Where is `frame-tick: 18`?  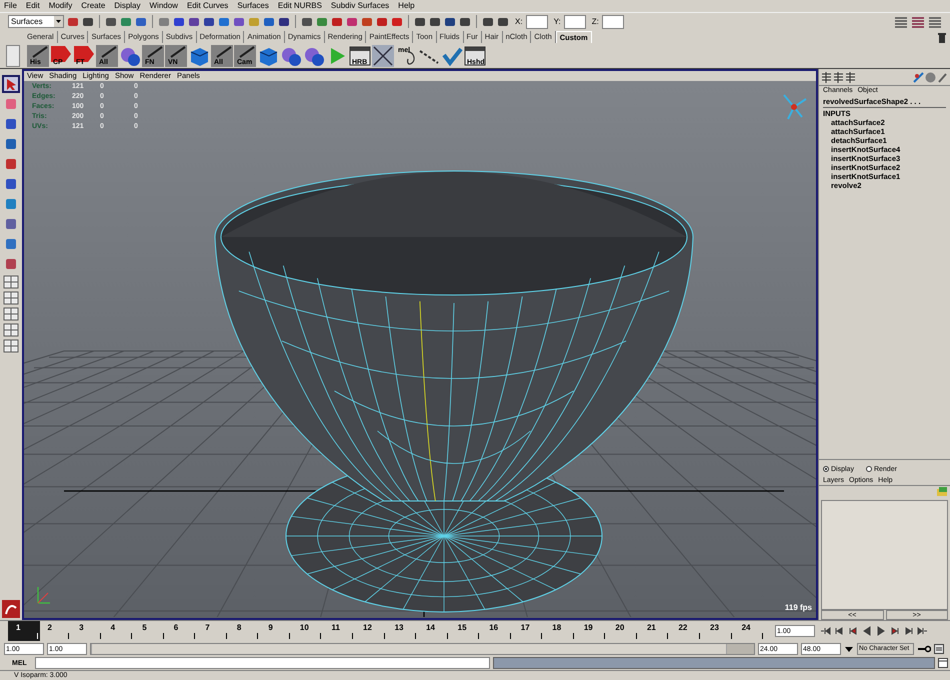
frame-tick: 18 is located at coordinates (560, 631).